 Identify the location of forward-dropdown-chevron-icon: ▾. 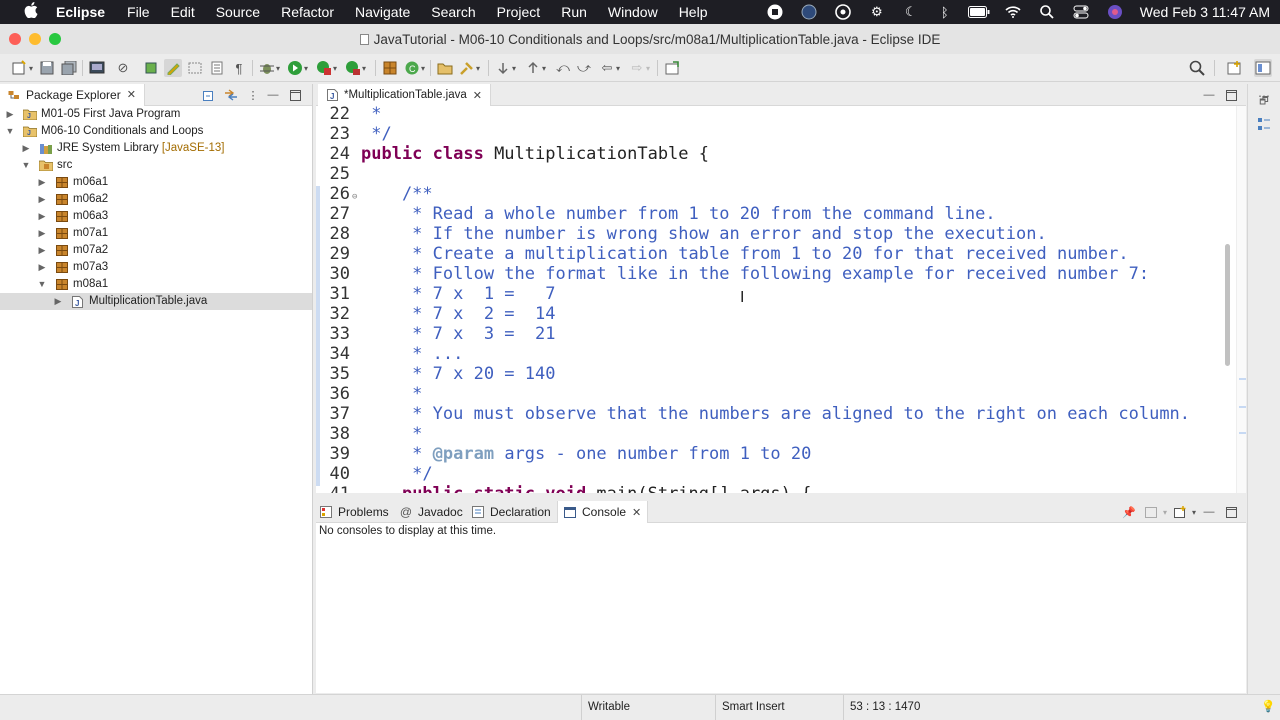
(648, 68).